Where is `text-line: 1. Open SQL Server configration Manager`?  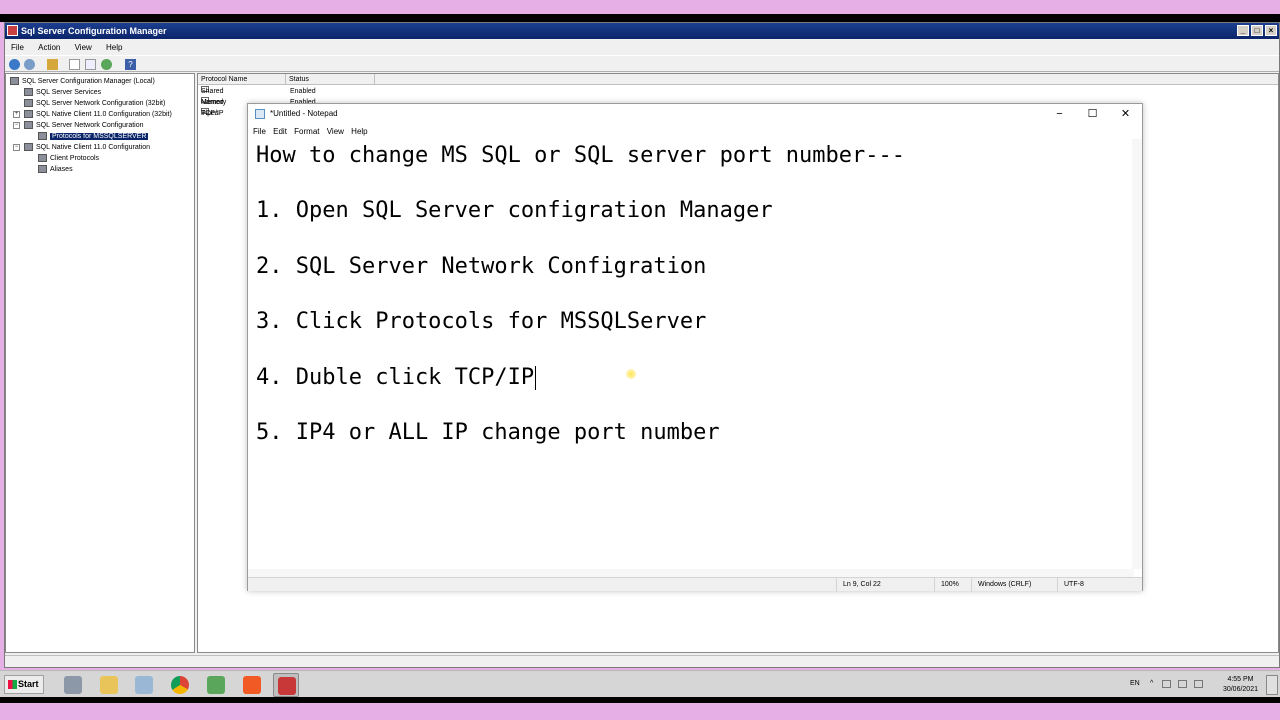
text-line: 1. Open SQL Server configration Manager is located at coordinates (514, 210).